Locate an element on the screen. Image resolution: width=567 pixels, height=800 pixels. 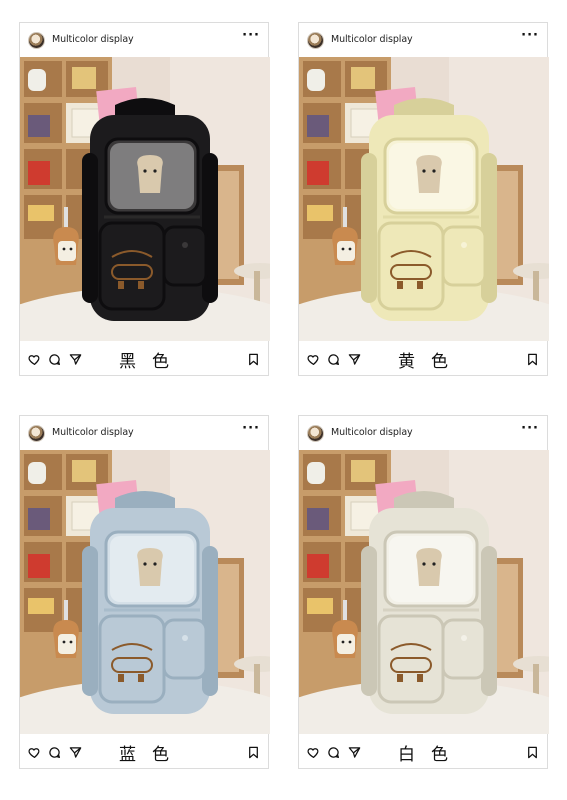
post-actions: 黄色 is located at coordinates (423, 359).